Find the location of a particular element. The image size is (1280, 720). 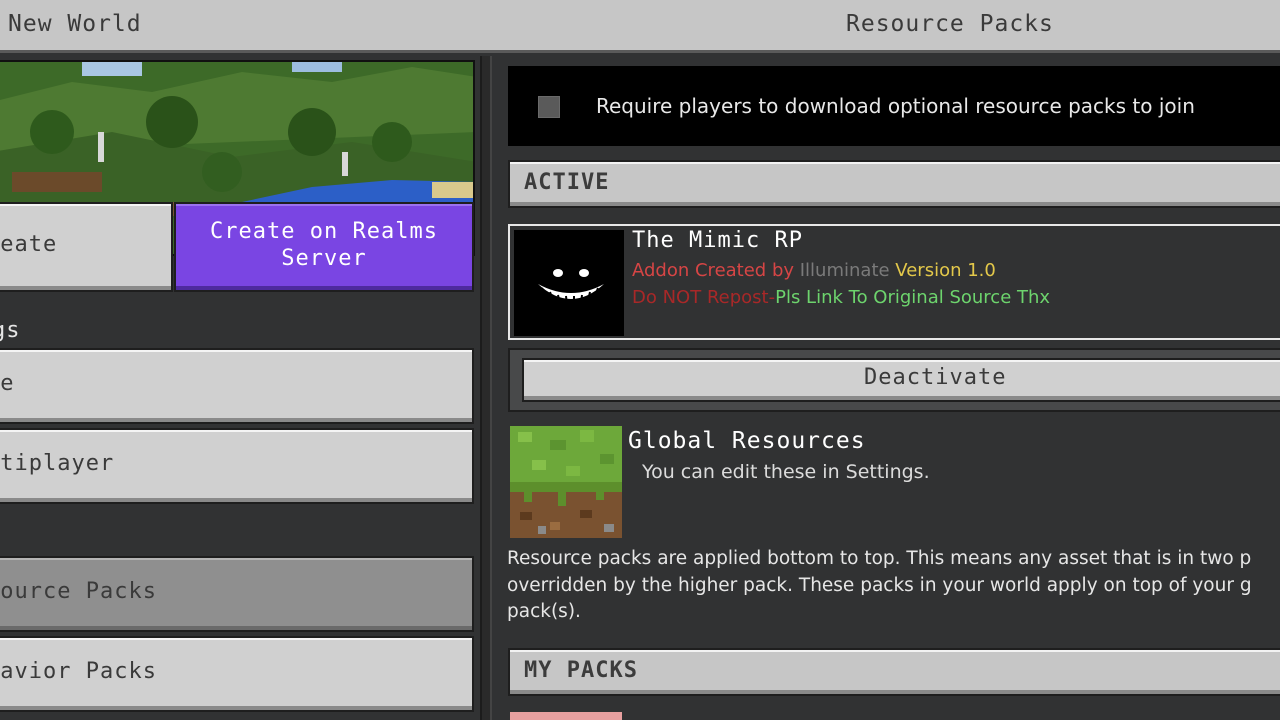

active-header-label: ACTIVE is located at coordinates (567, 182).